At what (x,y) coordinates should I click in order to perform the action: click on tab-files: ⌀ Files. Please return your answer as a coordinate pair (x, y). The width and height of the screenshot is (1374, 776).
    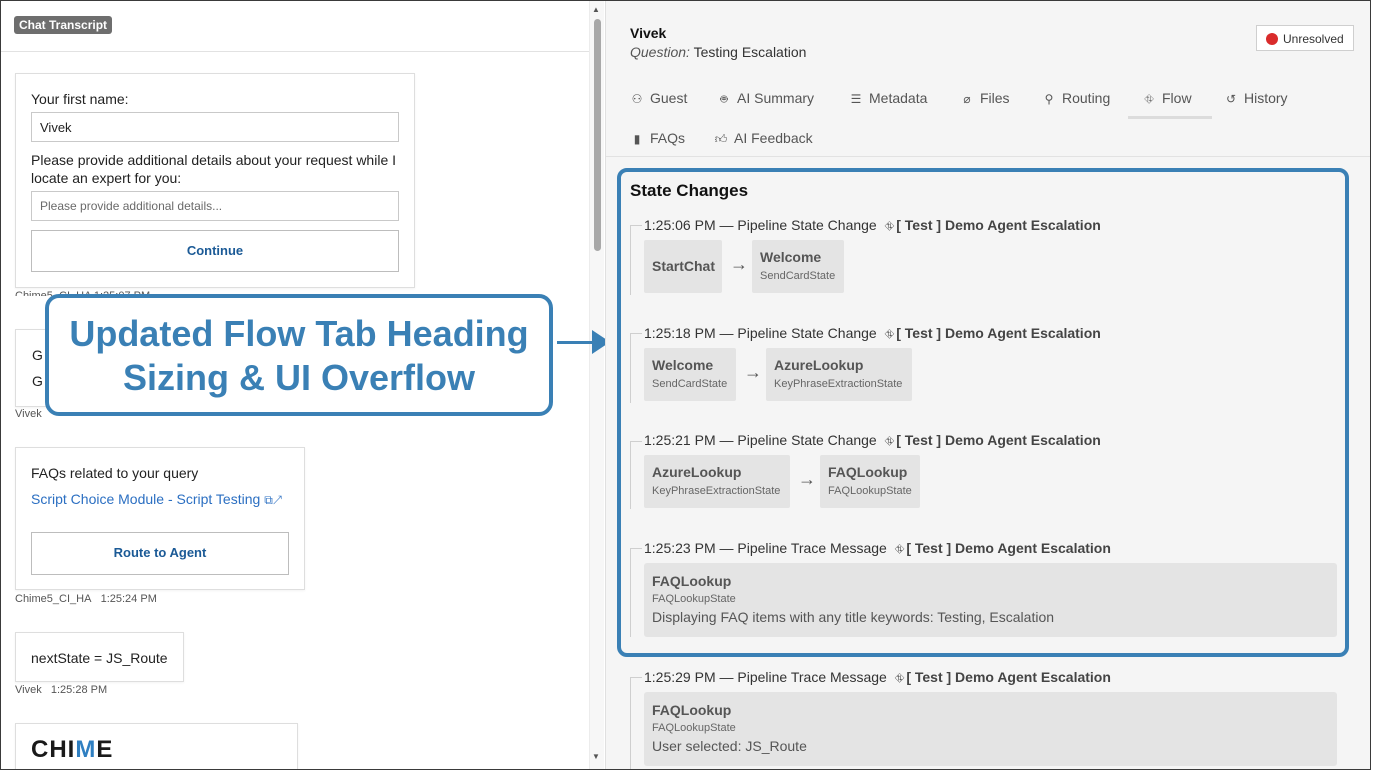
    Looking at the image, I should click on (984, 102).